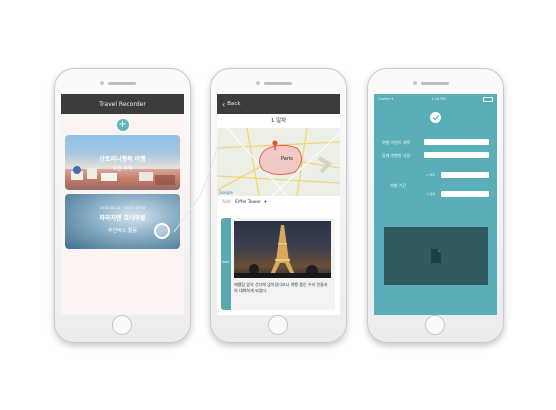  What do you see at coordinates (265, 202) in the screenshot?
I see `chevron-down-icon: ▾` at bounding box center [265, 202].